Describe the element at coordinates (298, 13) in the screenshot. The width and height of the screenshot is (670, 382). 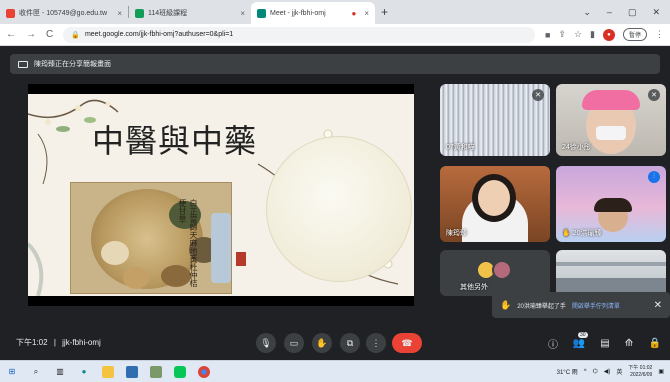
I see `tab-label: Meet - jjk-fbhi-omj` at that location.